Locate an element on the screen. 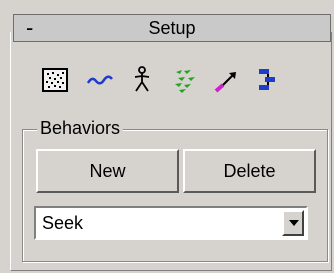 Image resolution: width=334 pixels, height=273 pixels. biped-tool-button is located at coordinates (142, 80).